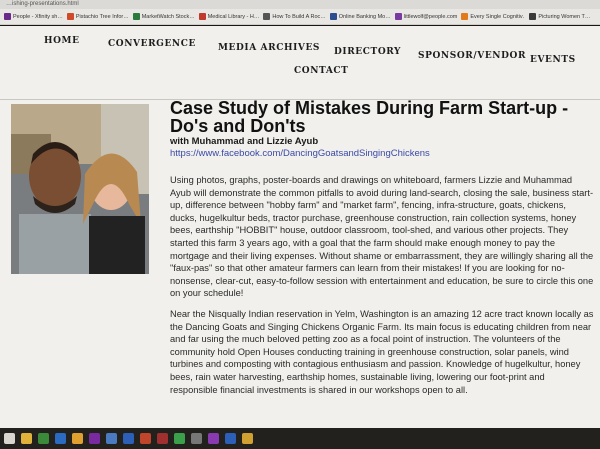 This screenshot has width=600, height=449. What do you see at coordinates (111, 438) in the screenshot?
I see `photos-icon` at bounding box center [111, 438].